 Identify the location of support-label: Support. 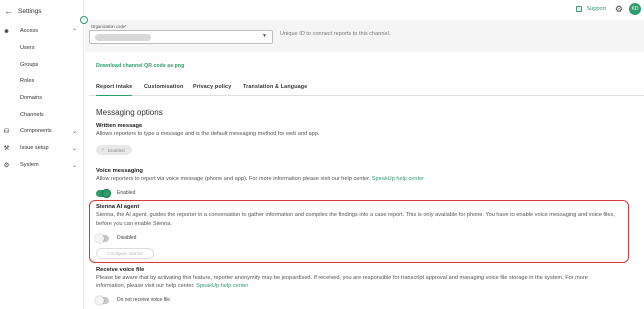
(596, 9).